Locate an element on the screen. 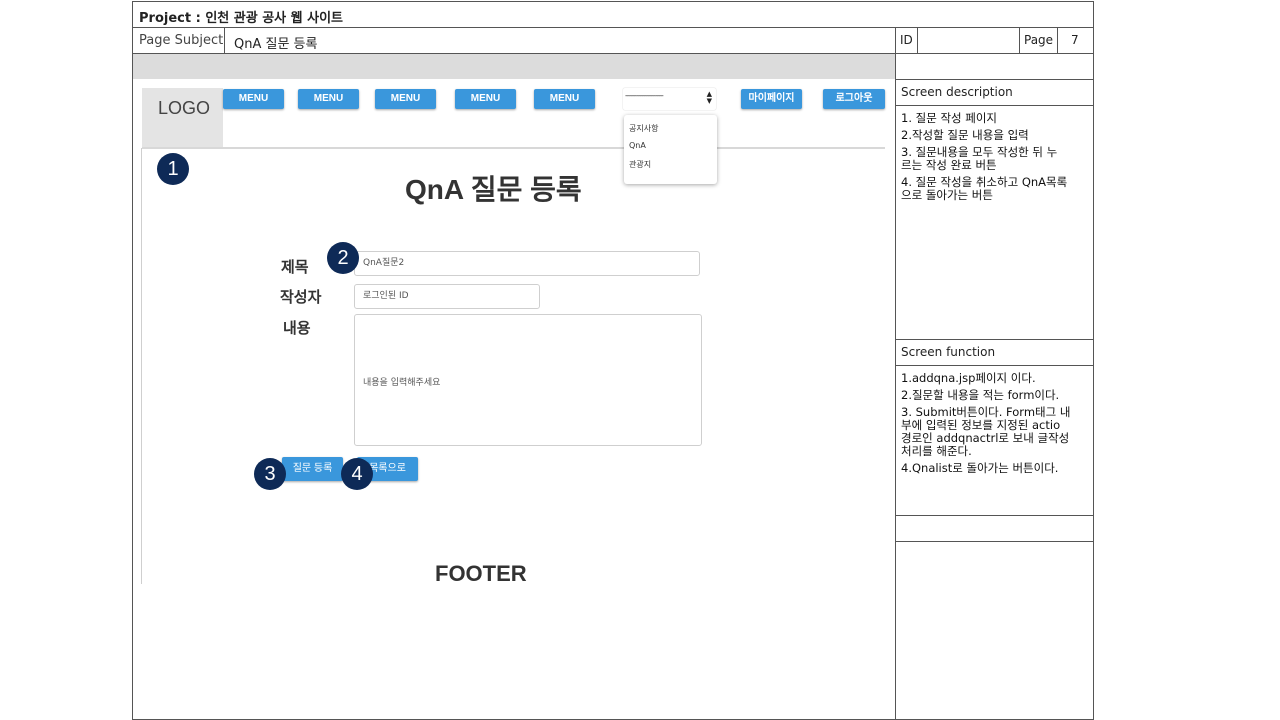 The image size is (1280, 720). footer: FOOTER is located at coordinates (481, 573).